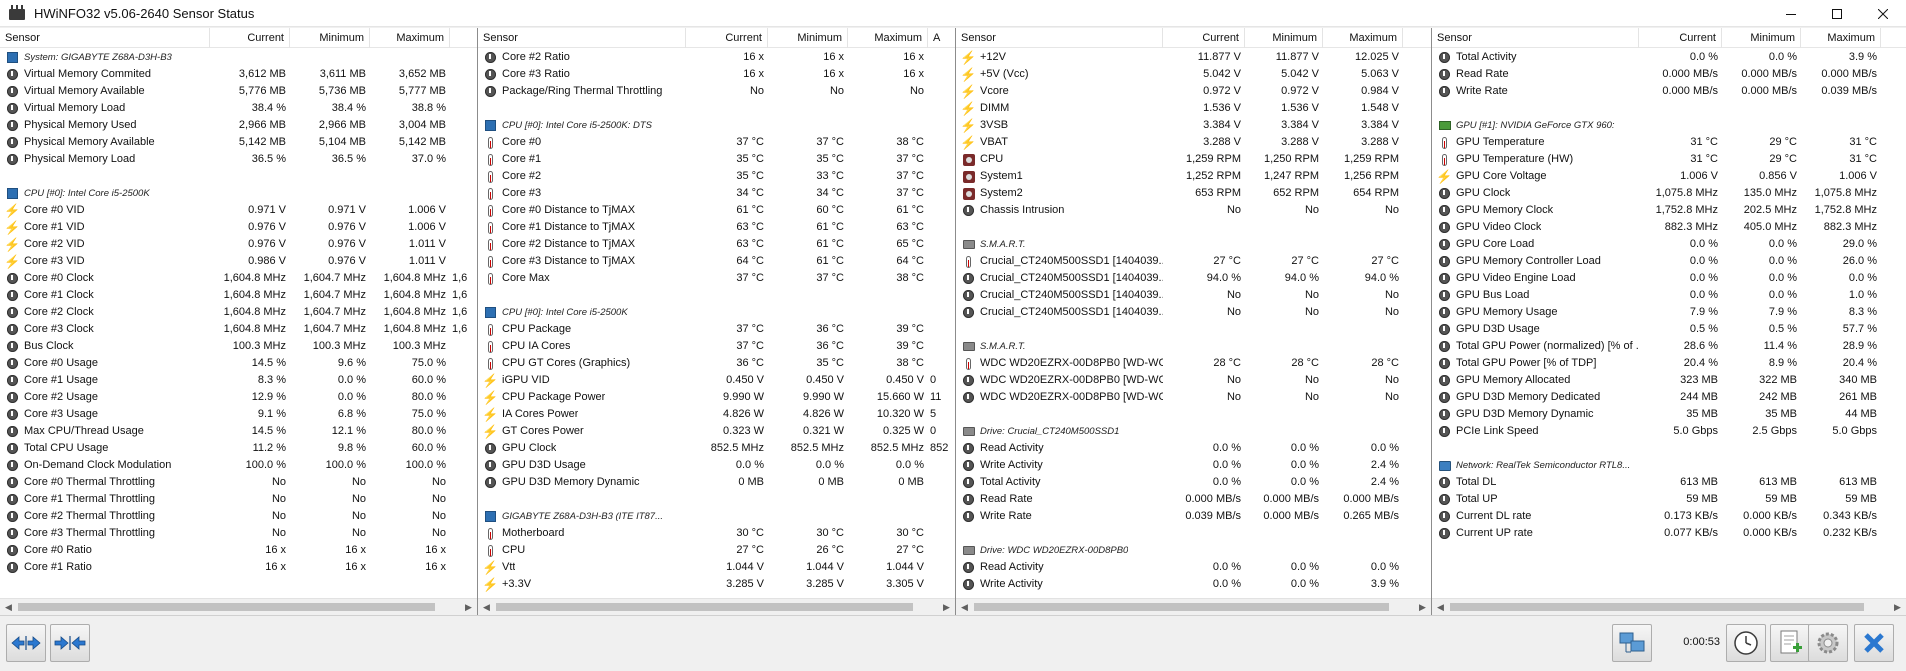 The height and width of the screenshot is (671, 1906). I want to click on sensor-row: GPU Core Load 0.0 % 0.0 % 29.0 %, so click(1669, 244).